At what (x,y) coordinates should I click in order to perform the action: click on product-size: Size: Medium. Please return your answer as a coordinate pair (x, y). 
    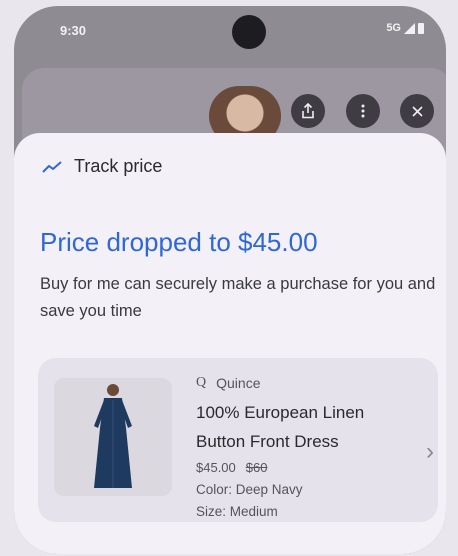
    Looking at the image, I should click on (237, 511).